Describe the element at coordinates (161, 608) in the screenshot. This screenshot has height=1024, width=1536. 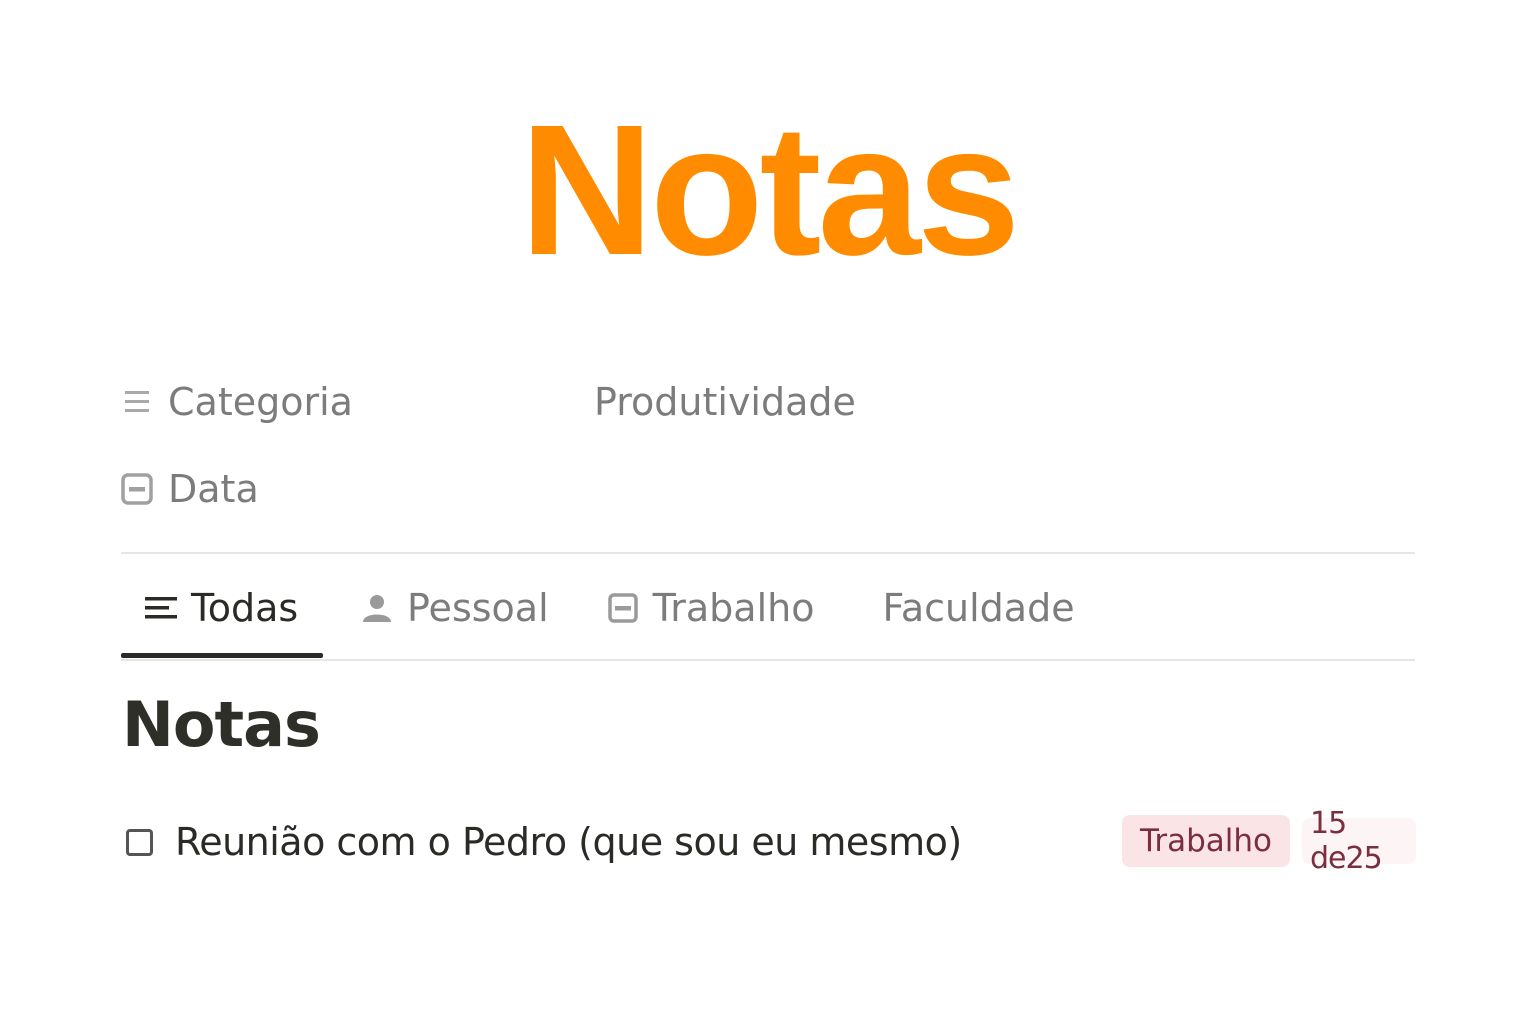
I see `text-lines-icon` at that location.